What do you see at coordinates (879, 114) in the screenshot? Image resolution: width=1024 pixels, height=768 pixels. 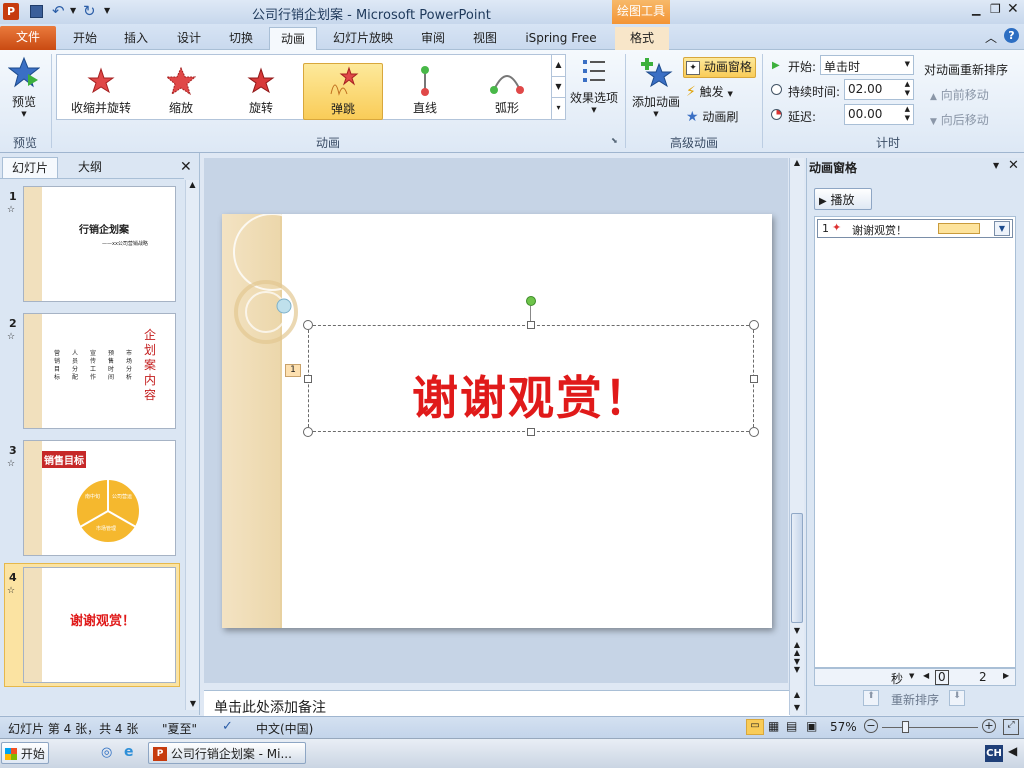 I see `delay-input: 00.00 ▲ ▼` at bounding box center [879, 114].